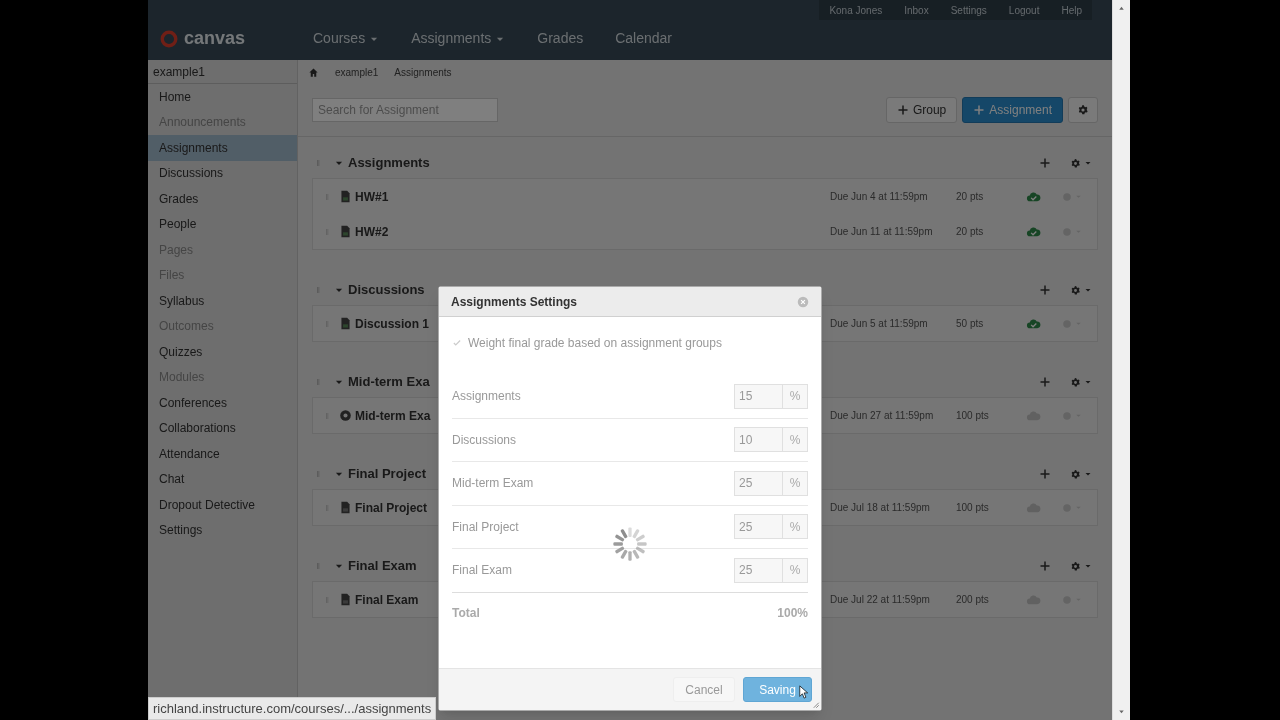 The image size is (1280, 720). Describe the element at coordinates (1121, 8) in the screenshot. I see `scroll-up-icon` at that location.